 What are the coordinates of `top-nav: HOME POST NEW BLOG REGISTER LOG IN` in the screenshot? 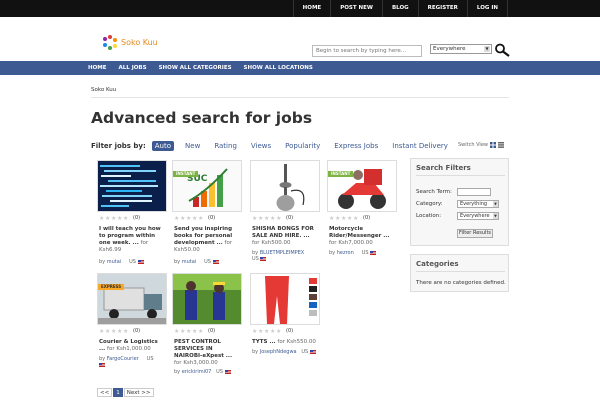 It's located at (400, 8).